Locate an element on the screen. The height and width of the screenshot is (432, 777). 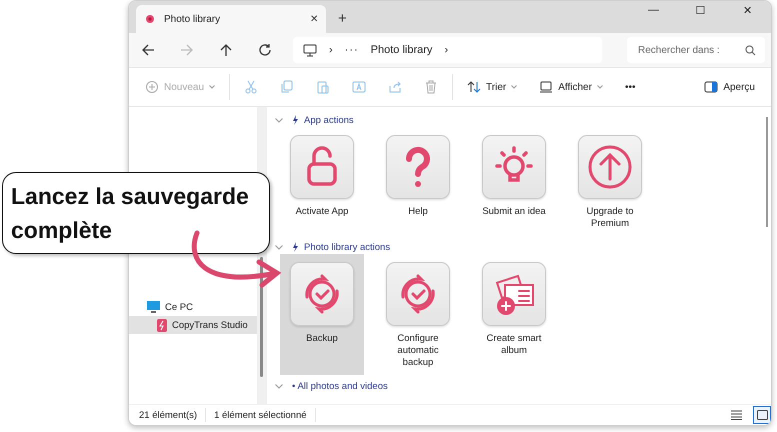
minimize-button: — is located at coordinates (653, 17).